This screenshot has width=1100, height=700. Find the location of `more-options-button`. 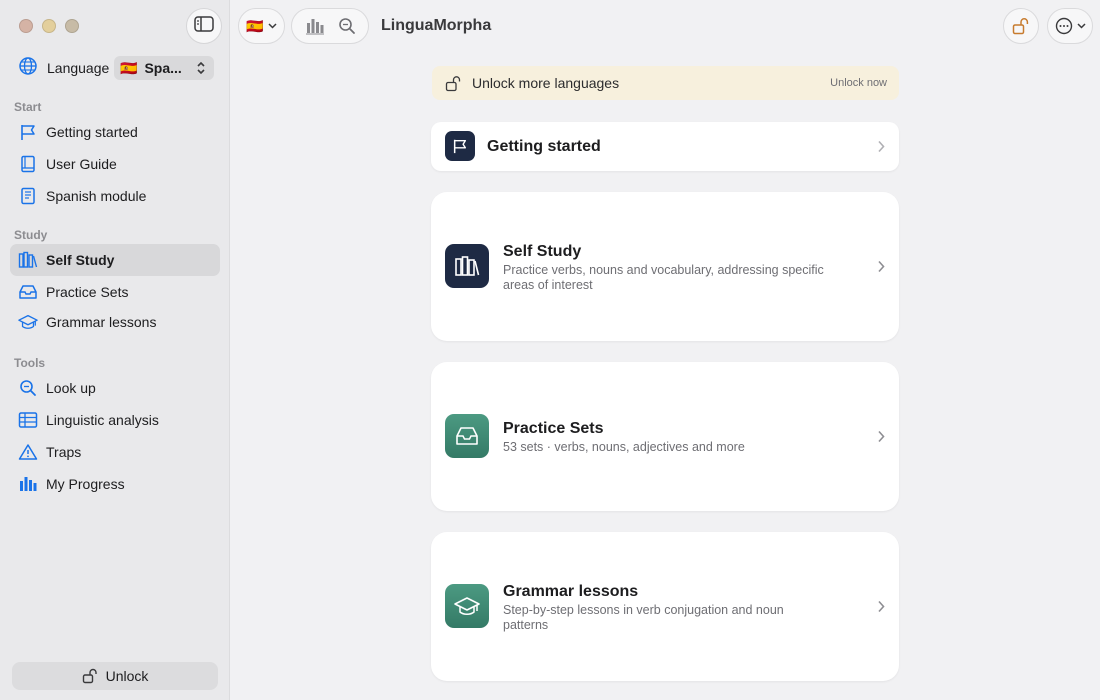

more-options-button is located at coordinates (1070, 26).